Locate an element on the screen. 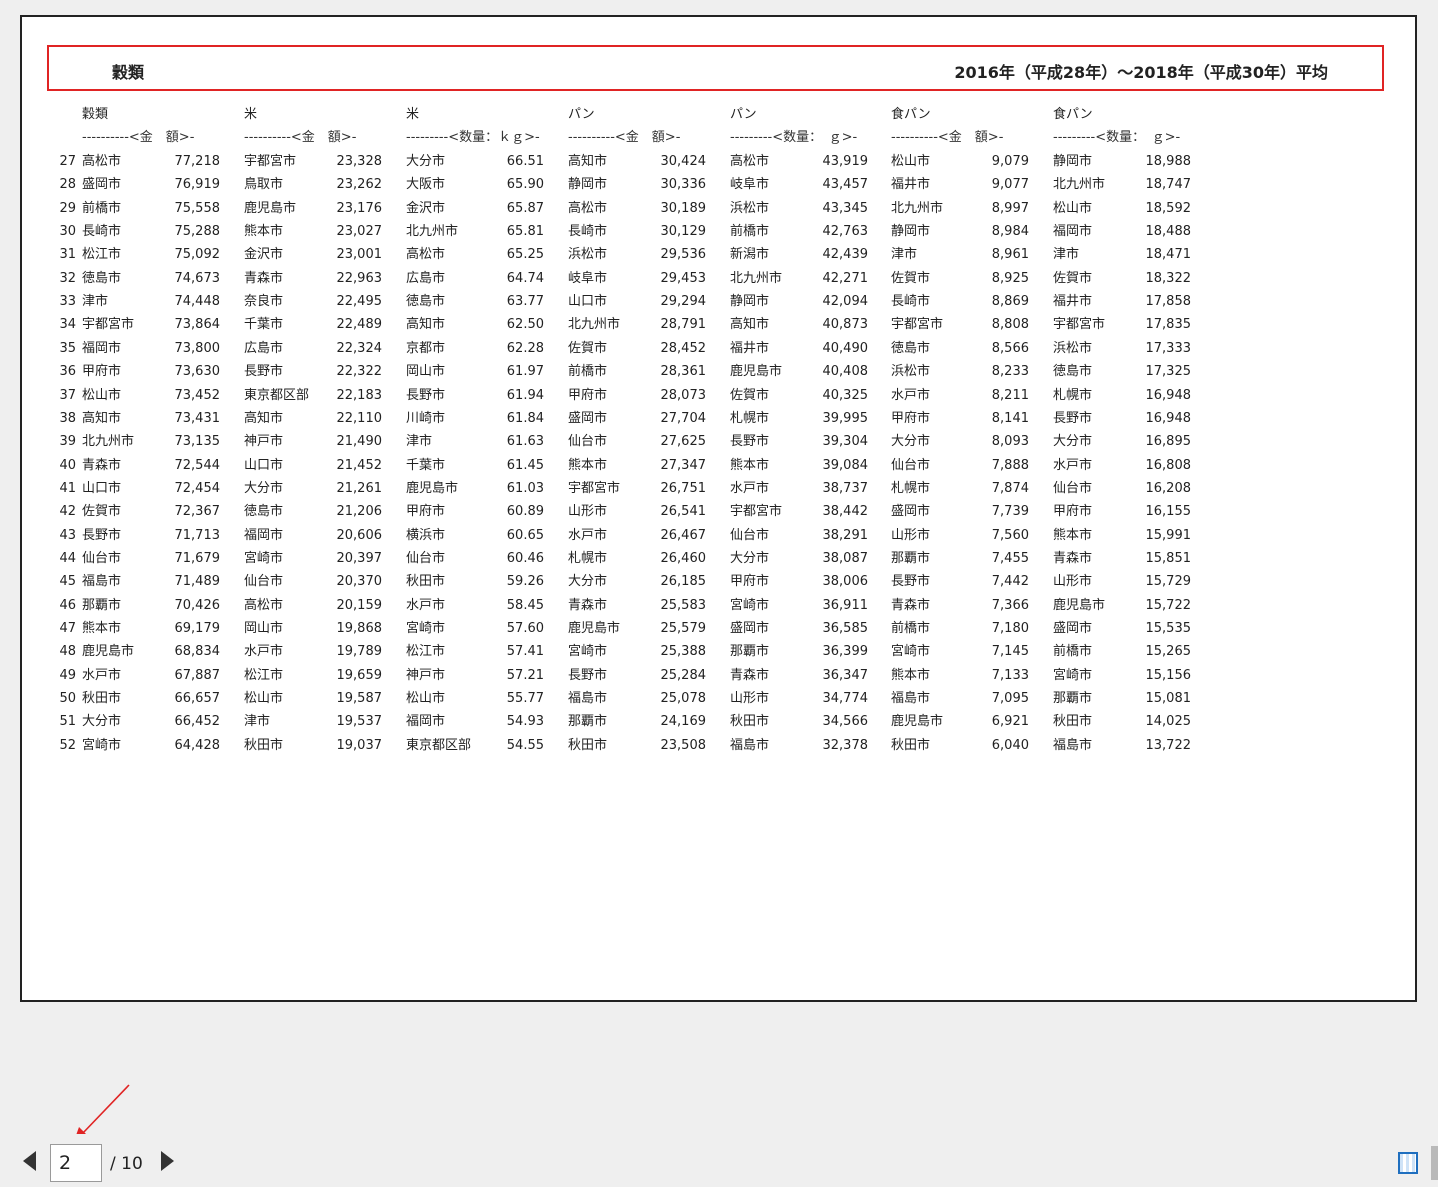 The height and width of the screenshot is (1187, 1438). value-cell: 73,431 is located at coordinates (197, 418).